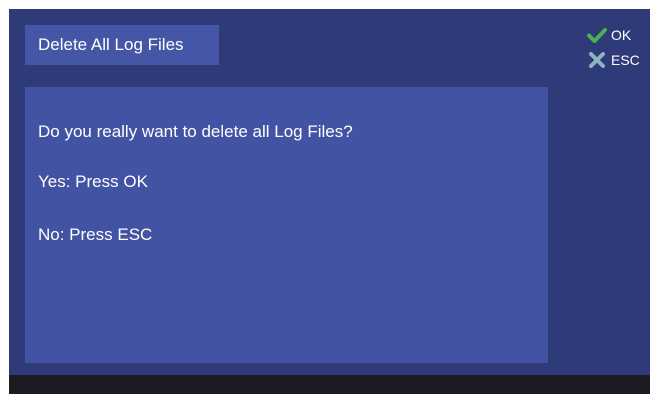 This screenshot has width=650, height=394. What do you see at coordinates (122, 45) in the screenshot?
I see `dialog-title: Delete All Log Files` at bounding box center [122, 45].